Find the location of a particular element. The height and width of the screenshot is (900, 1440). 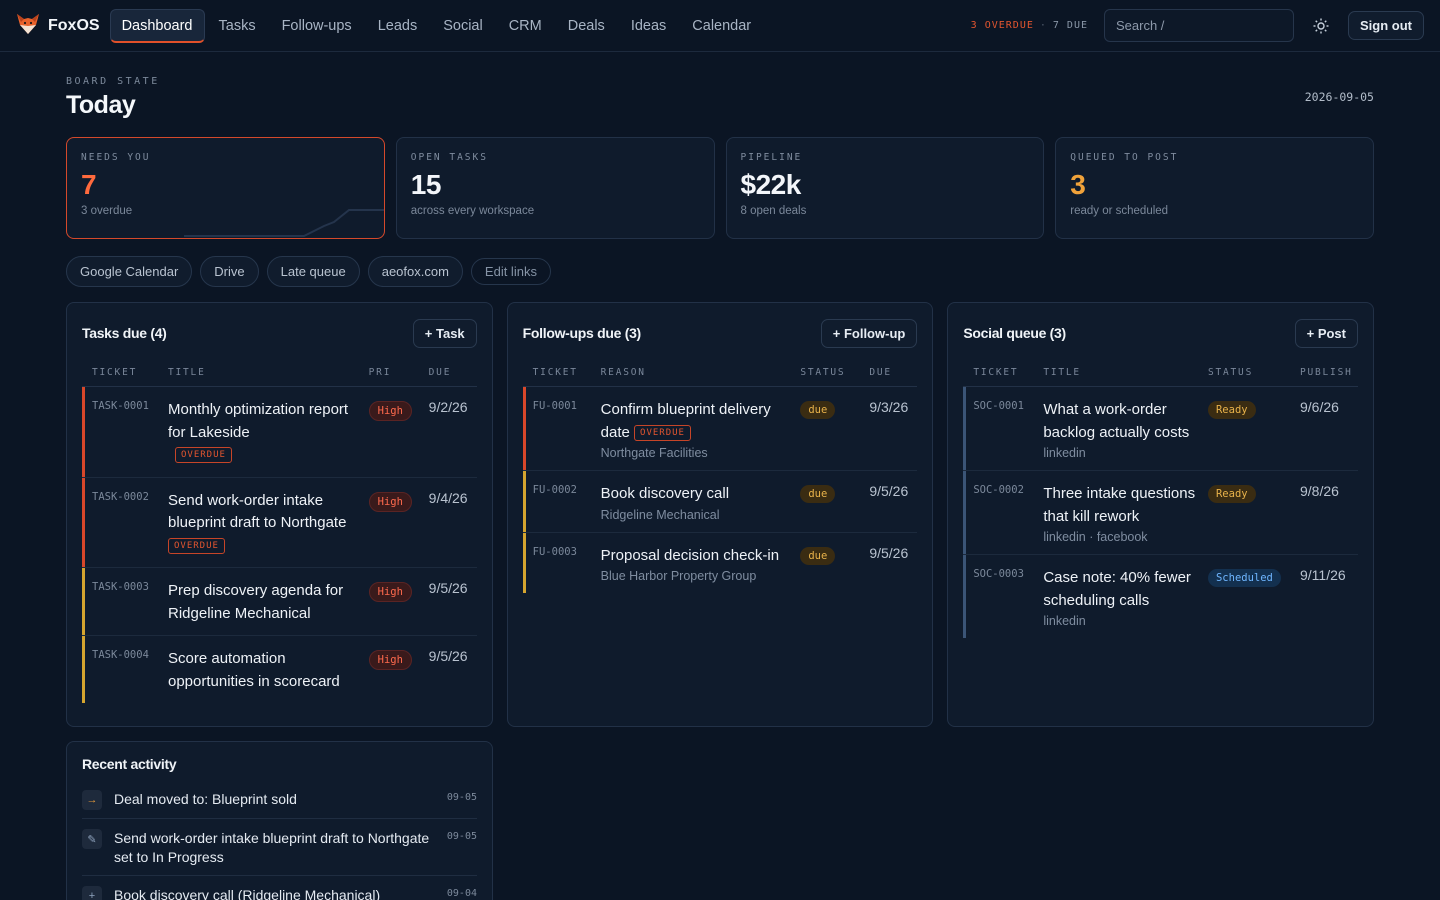

col-priority: PRI is located at coordinates (388, 377).